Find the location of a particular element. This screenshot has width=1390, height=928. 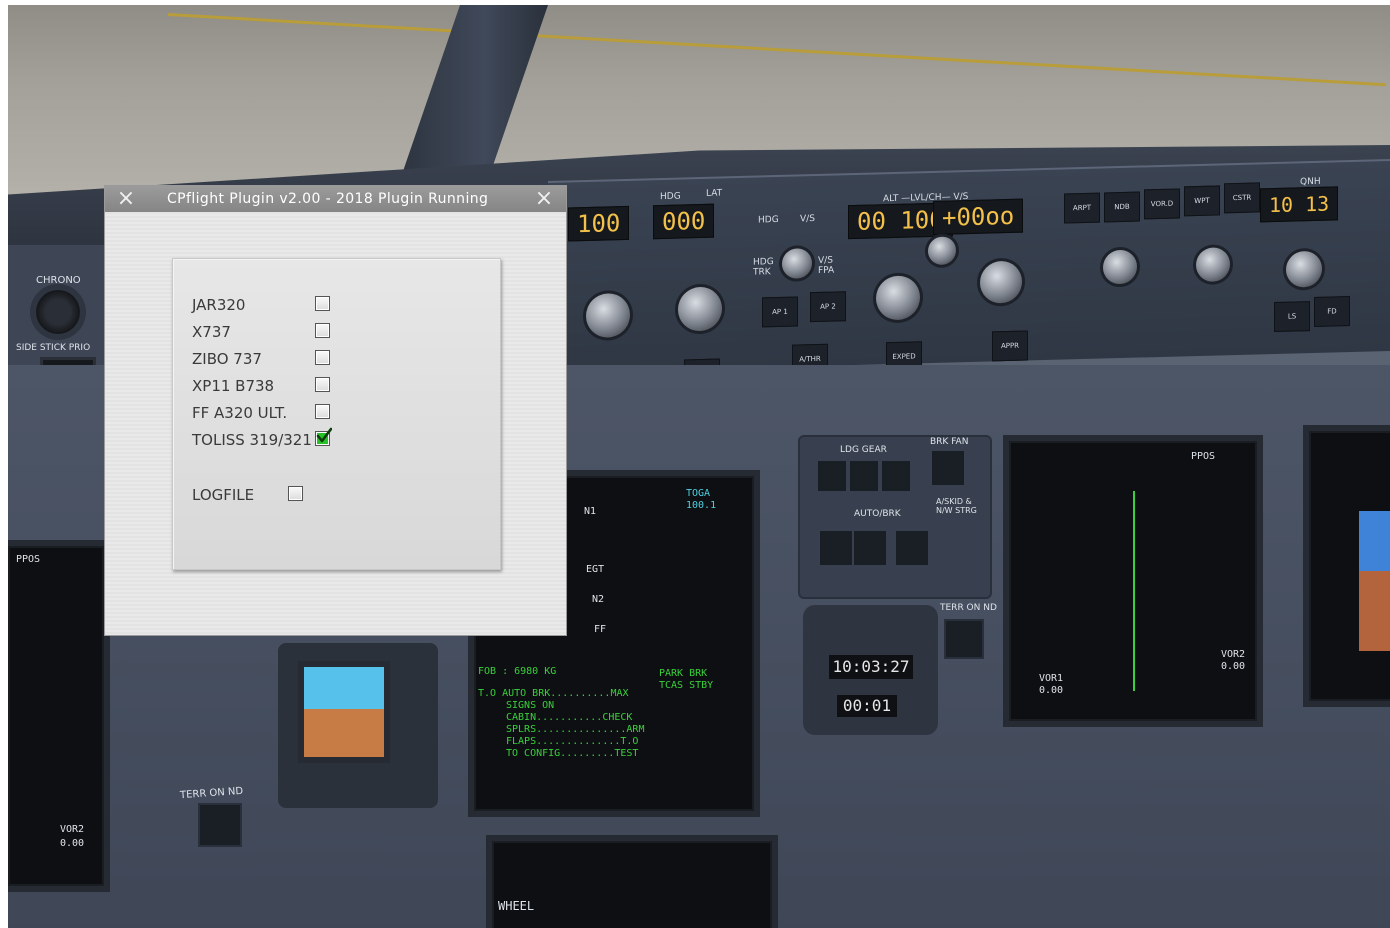

auto-brk-label: AUTO/BRK is located at coordinates (877, 514).